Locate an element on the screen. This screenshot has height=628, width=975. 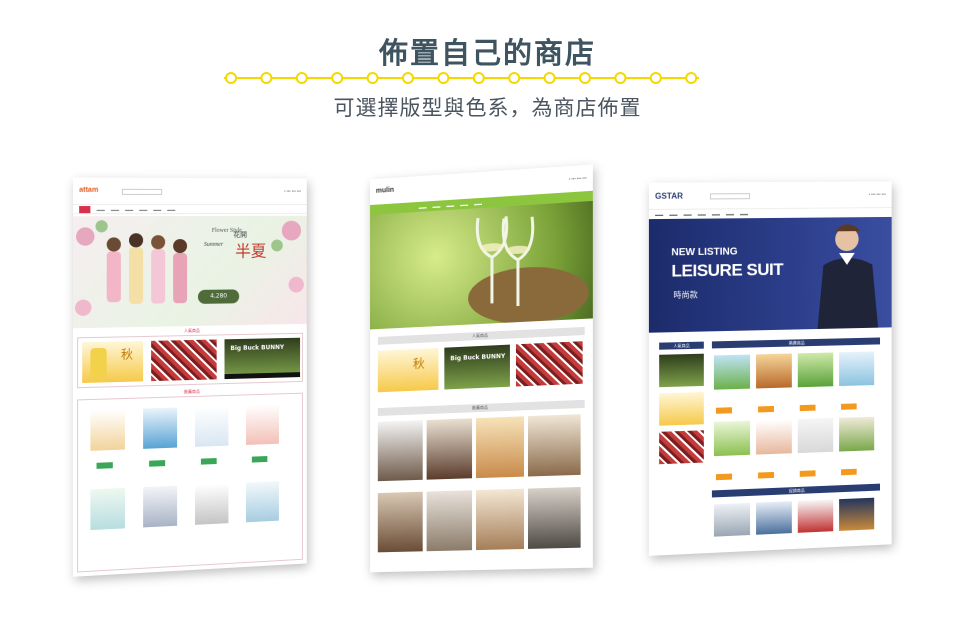
flower-models-illustration is located at coordinates (189, 268).